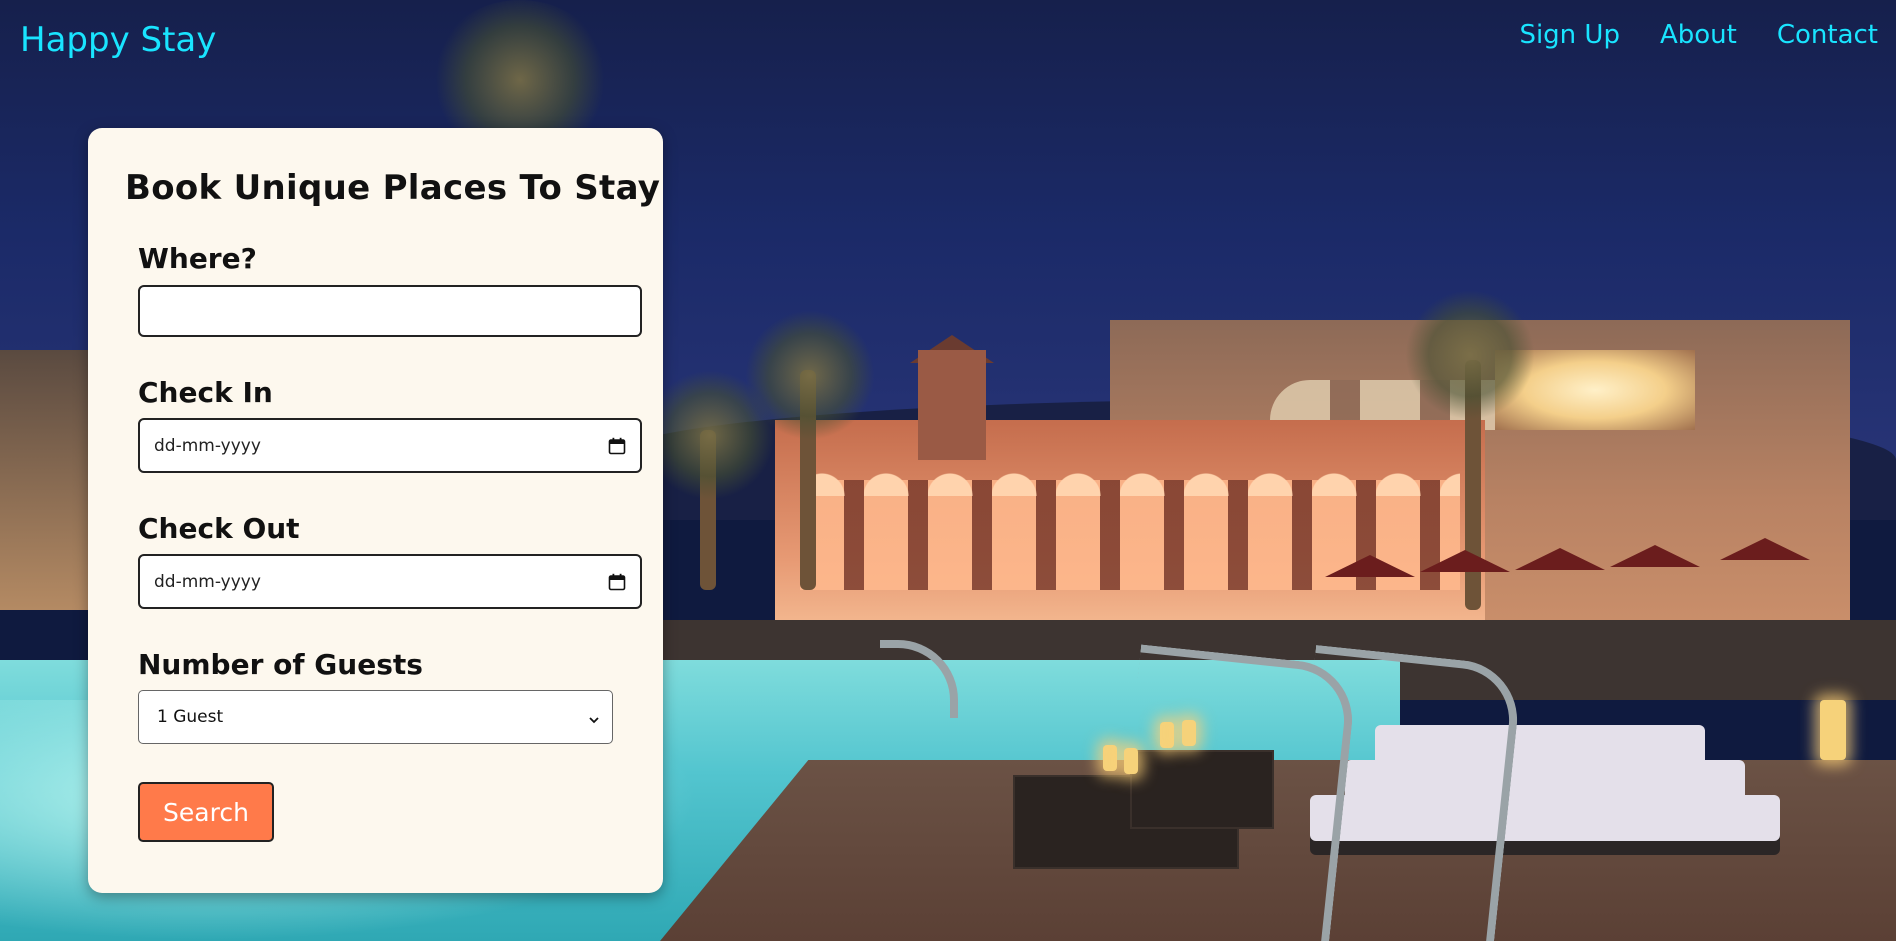  What do you see at coordinates (206, 812) in the screenshot?
I see `search-button: Search` at bounding box center [206, 812].